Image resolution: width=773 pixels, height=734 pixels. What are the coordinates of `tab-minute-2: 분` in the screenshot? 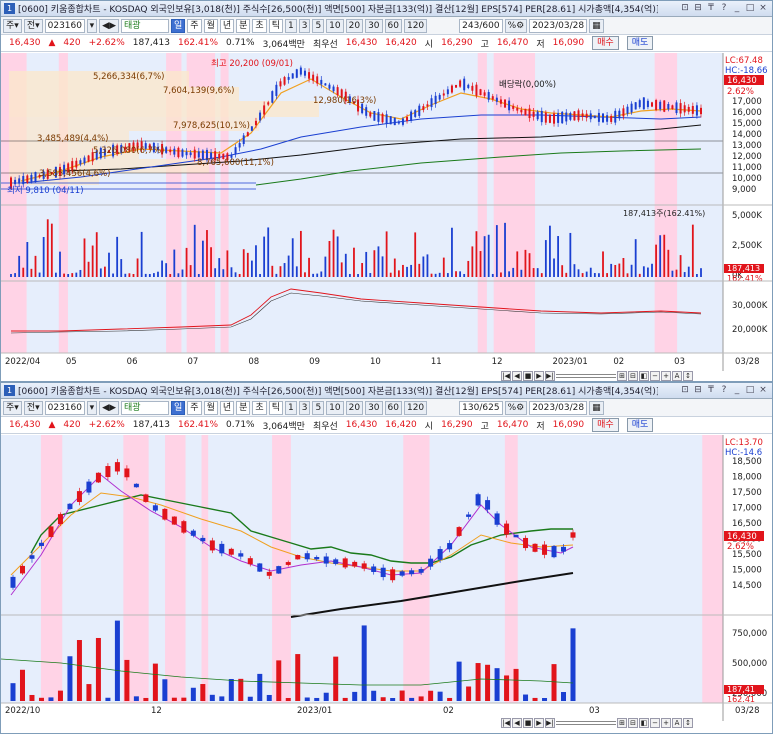 It's located at (243, 407).